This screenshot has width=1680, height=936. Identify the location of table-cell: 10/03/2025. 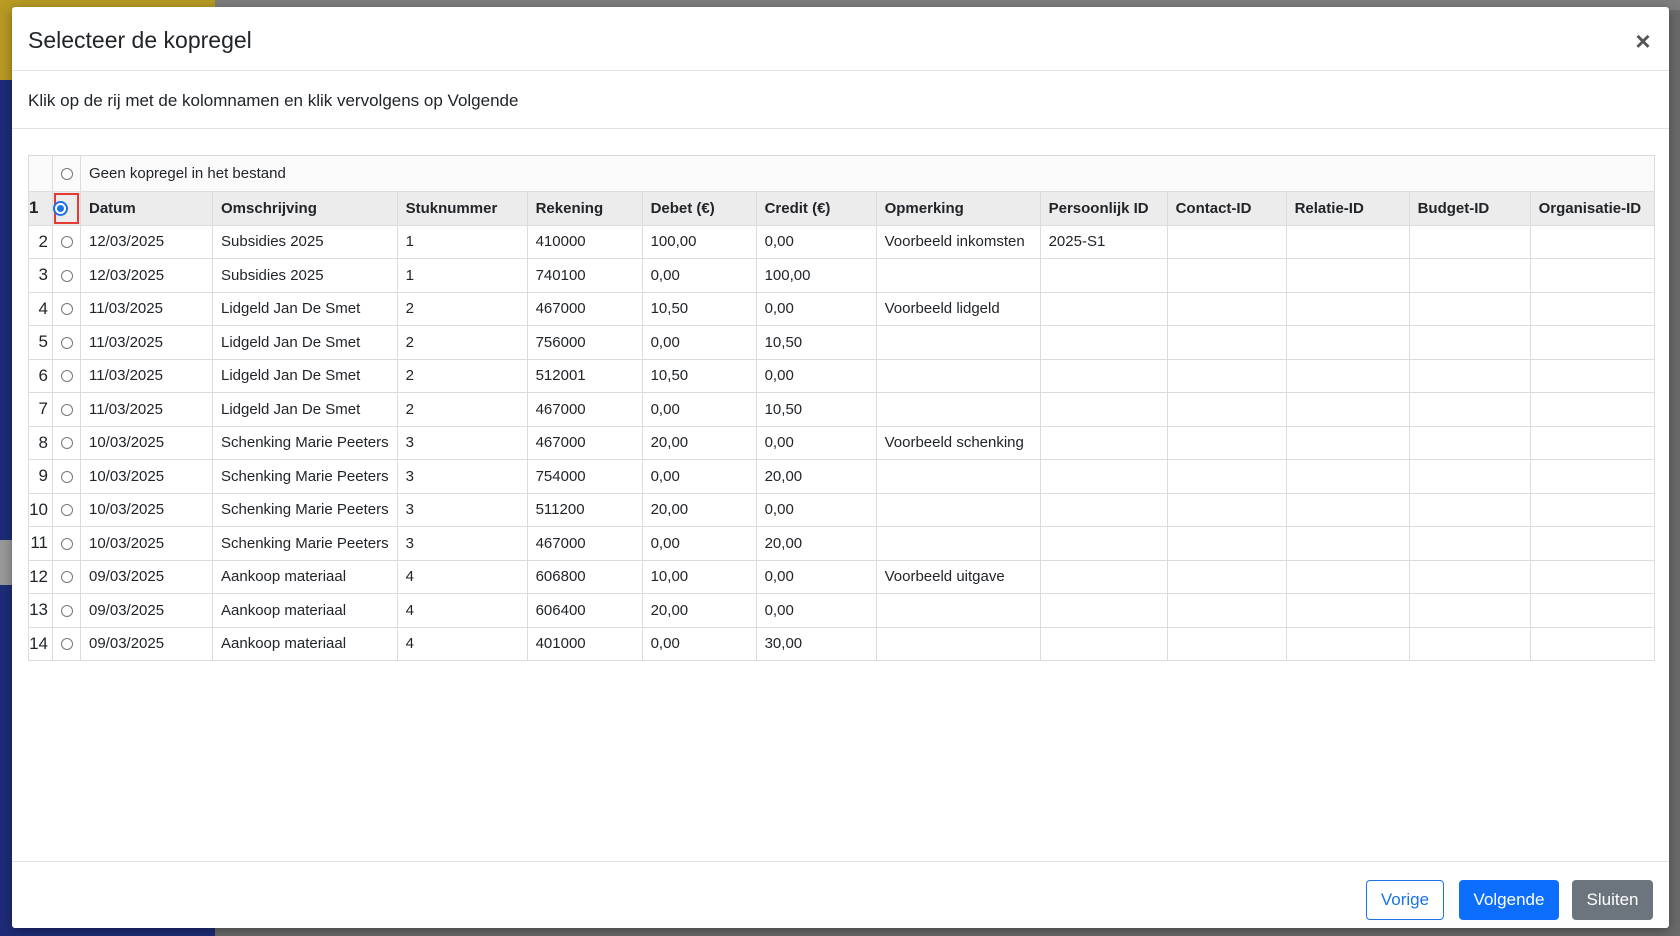
(146, 543).